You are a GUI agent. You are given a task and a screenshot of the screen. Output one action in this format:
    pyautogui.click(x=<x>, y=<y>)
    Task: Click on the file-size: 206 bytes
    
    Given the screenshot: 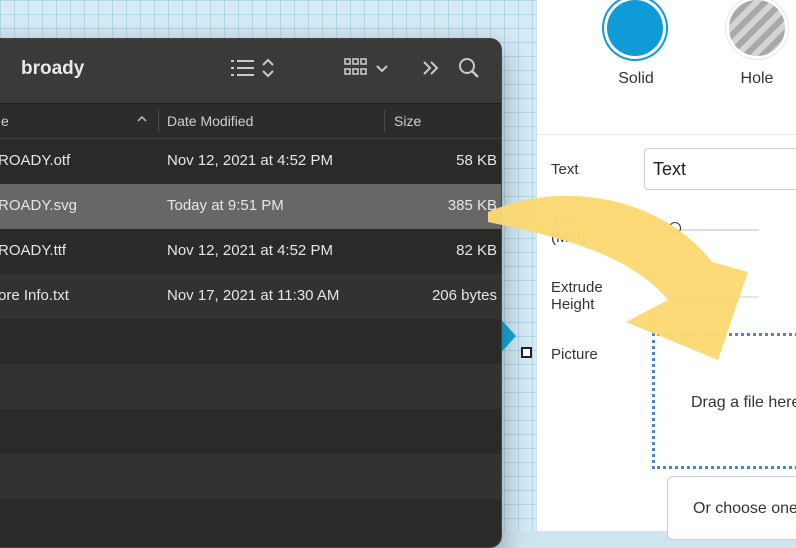 What is the action you would take?
    pyautogui.click(x=464, y=295)
    